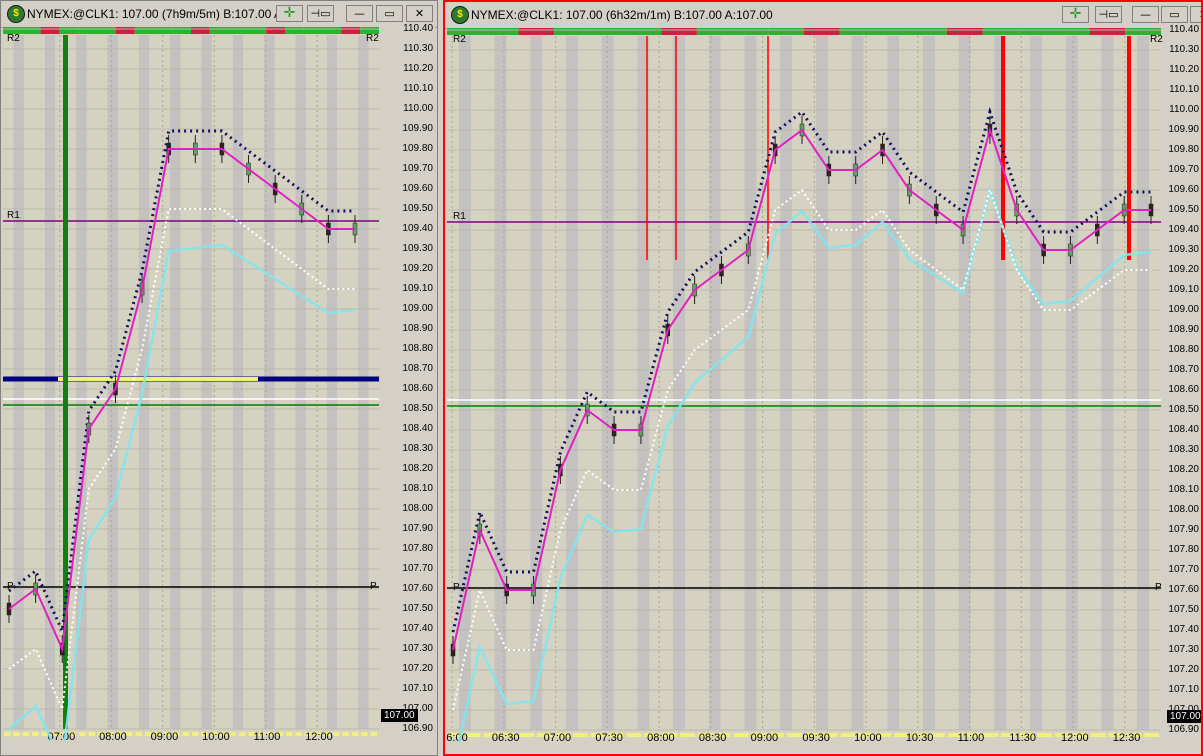  I want to click on price-tick-label: 110.40, so click(418, 28).